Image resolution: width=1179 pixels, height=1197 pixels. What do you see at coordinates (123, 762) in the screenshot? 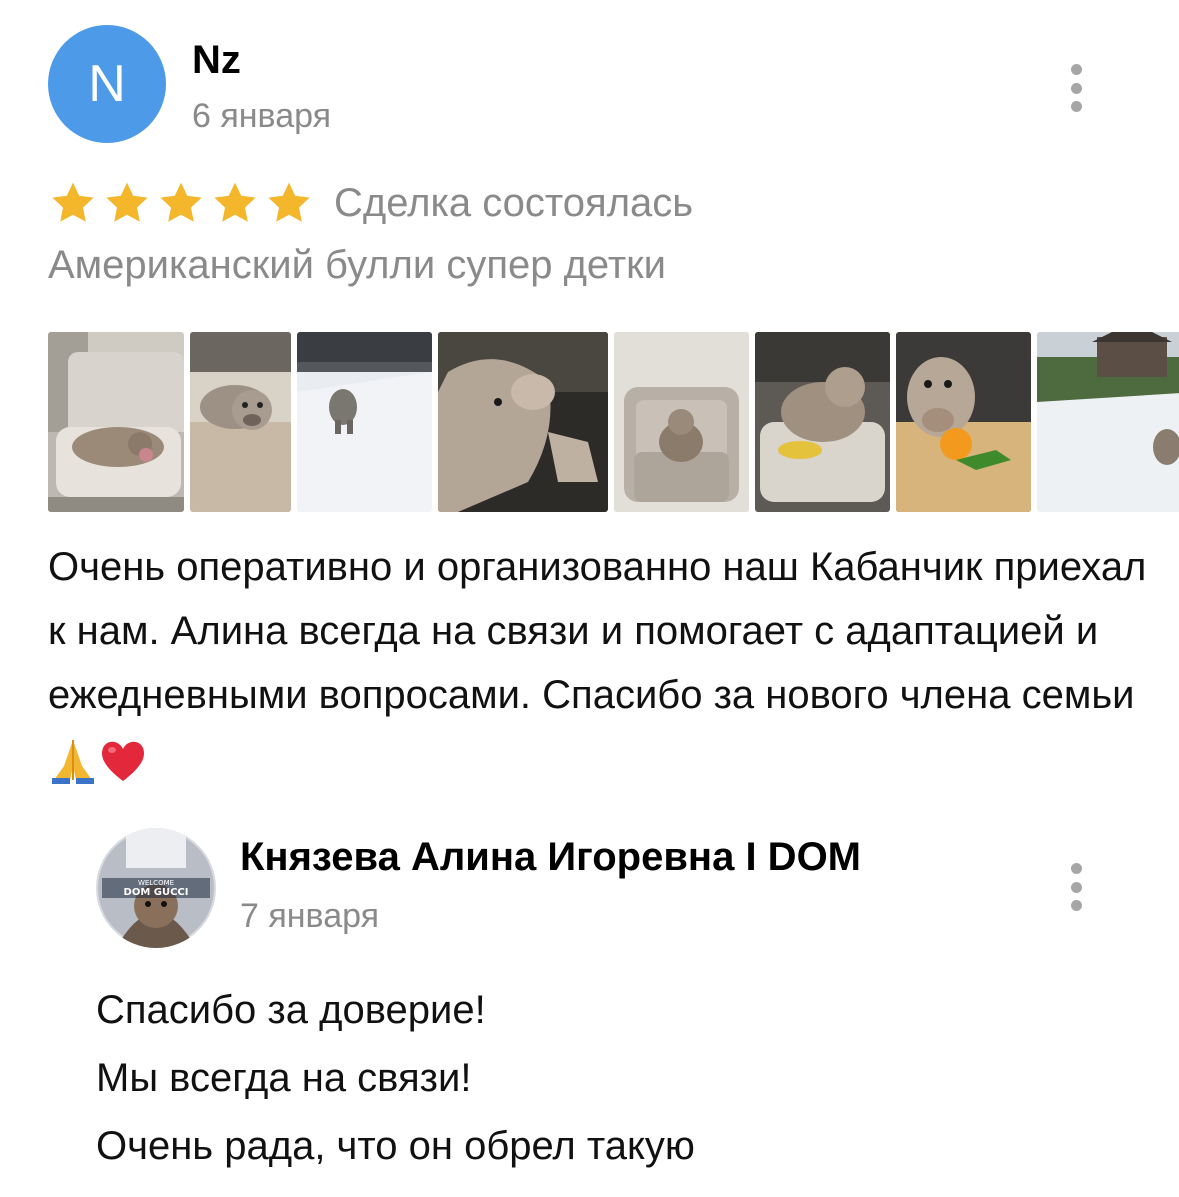
I see `heart-icon` at bounding box center [123, 762].